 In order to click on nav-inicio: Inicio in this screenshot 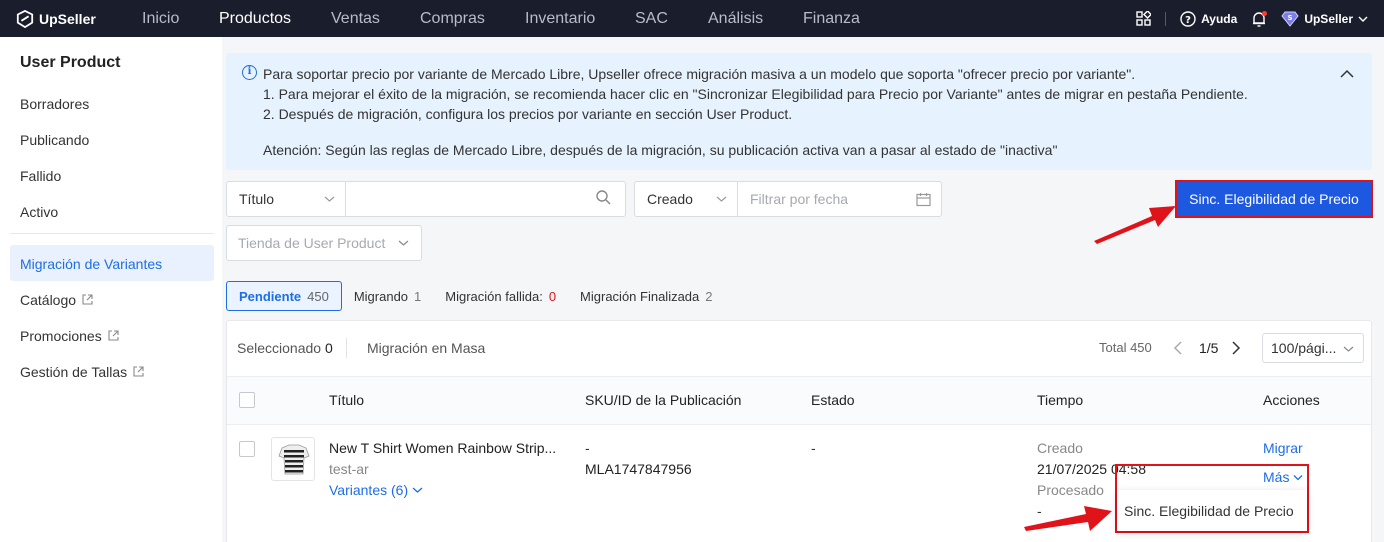, I will do `click(160, 18)`.